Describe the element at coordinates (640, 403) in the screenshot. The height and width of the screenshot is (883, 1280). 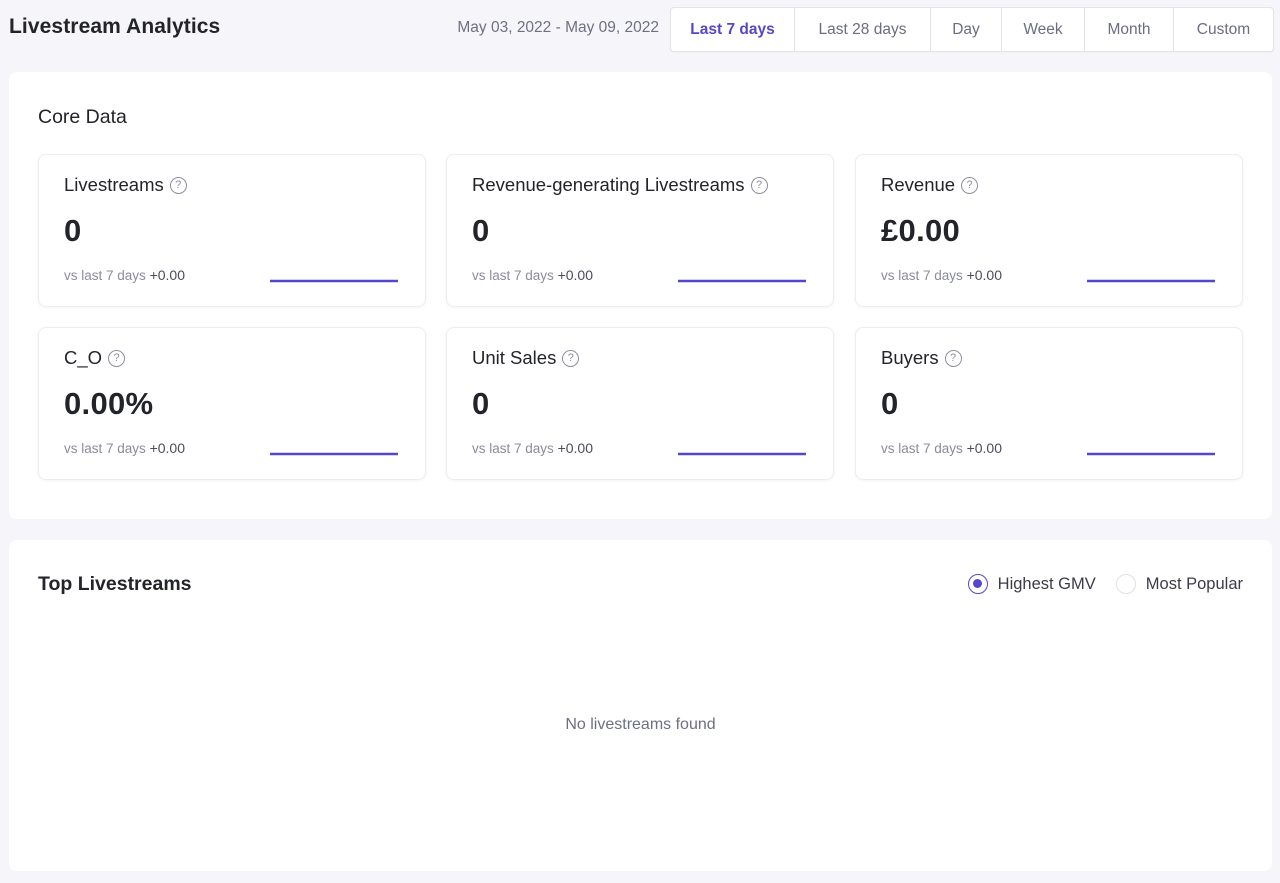
I see `metric-card-unit-sales: Unit Sales ? 0 vs last 7 days +0.00` at that location.